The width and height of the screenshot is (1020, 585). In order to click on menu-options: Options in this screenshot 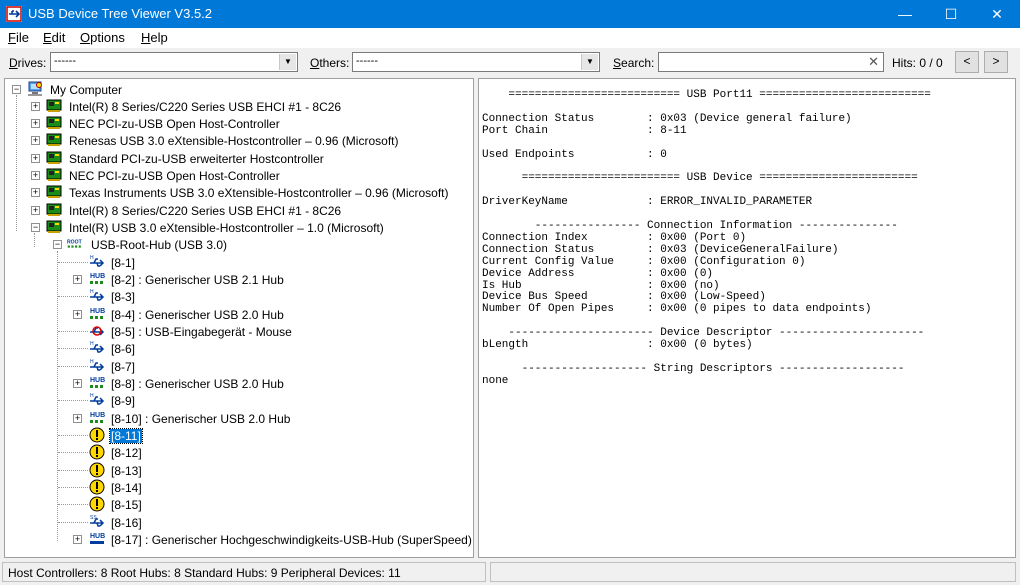, I will do `click(102, 37)`.